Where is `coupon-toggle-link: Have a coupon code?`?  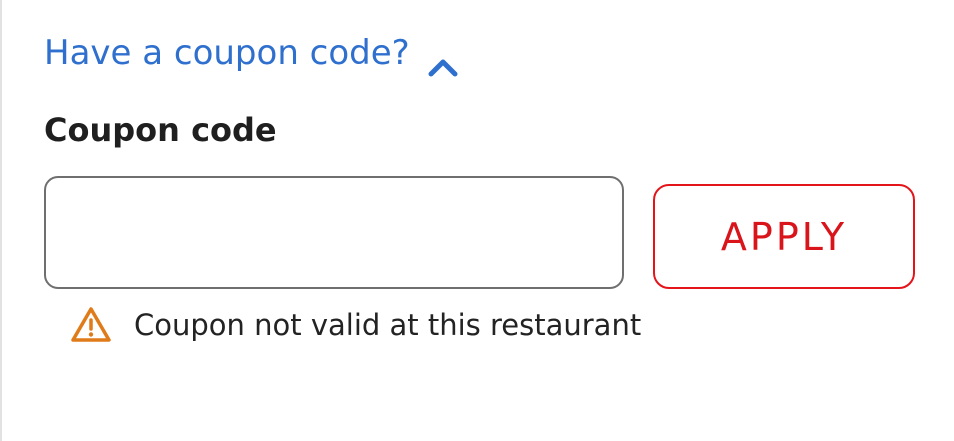
coupon-toggle-link: Have a coupon code? is located at coordinates (251, 53).